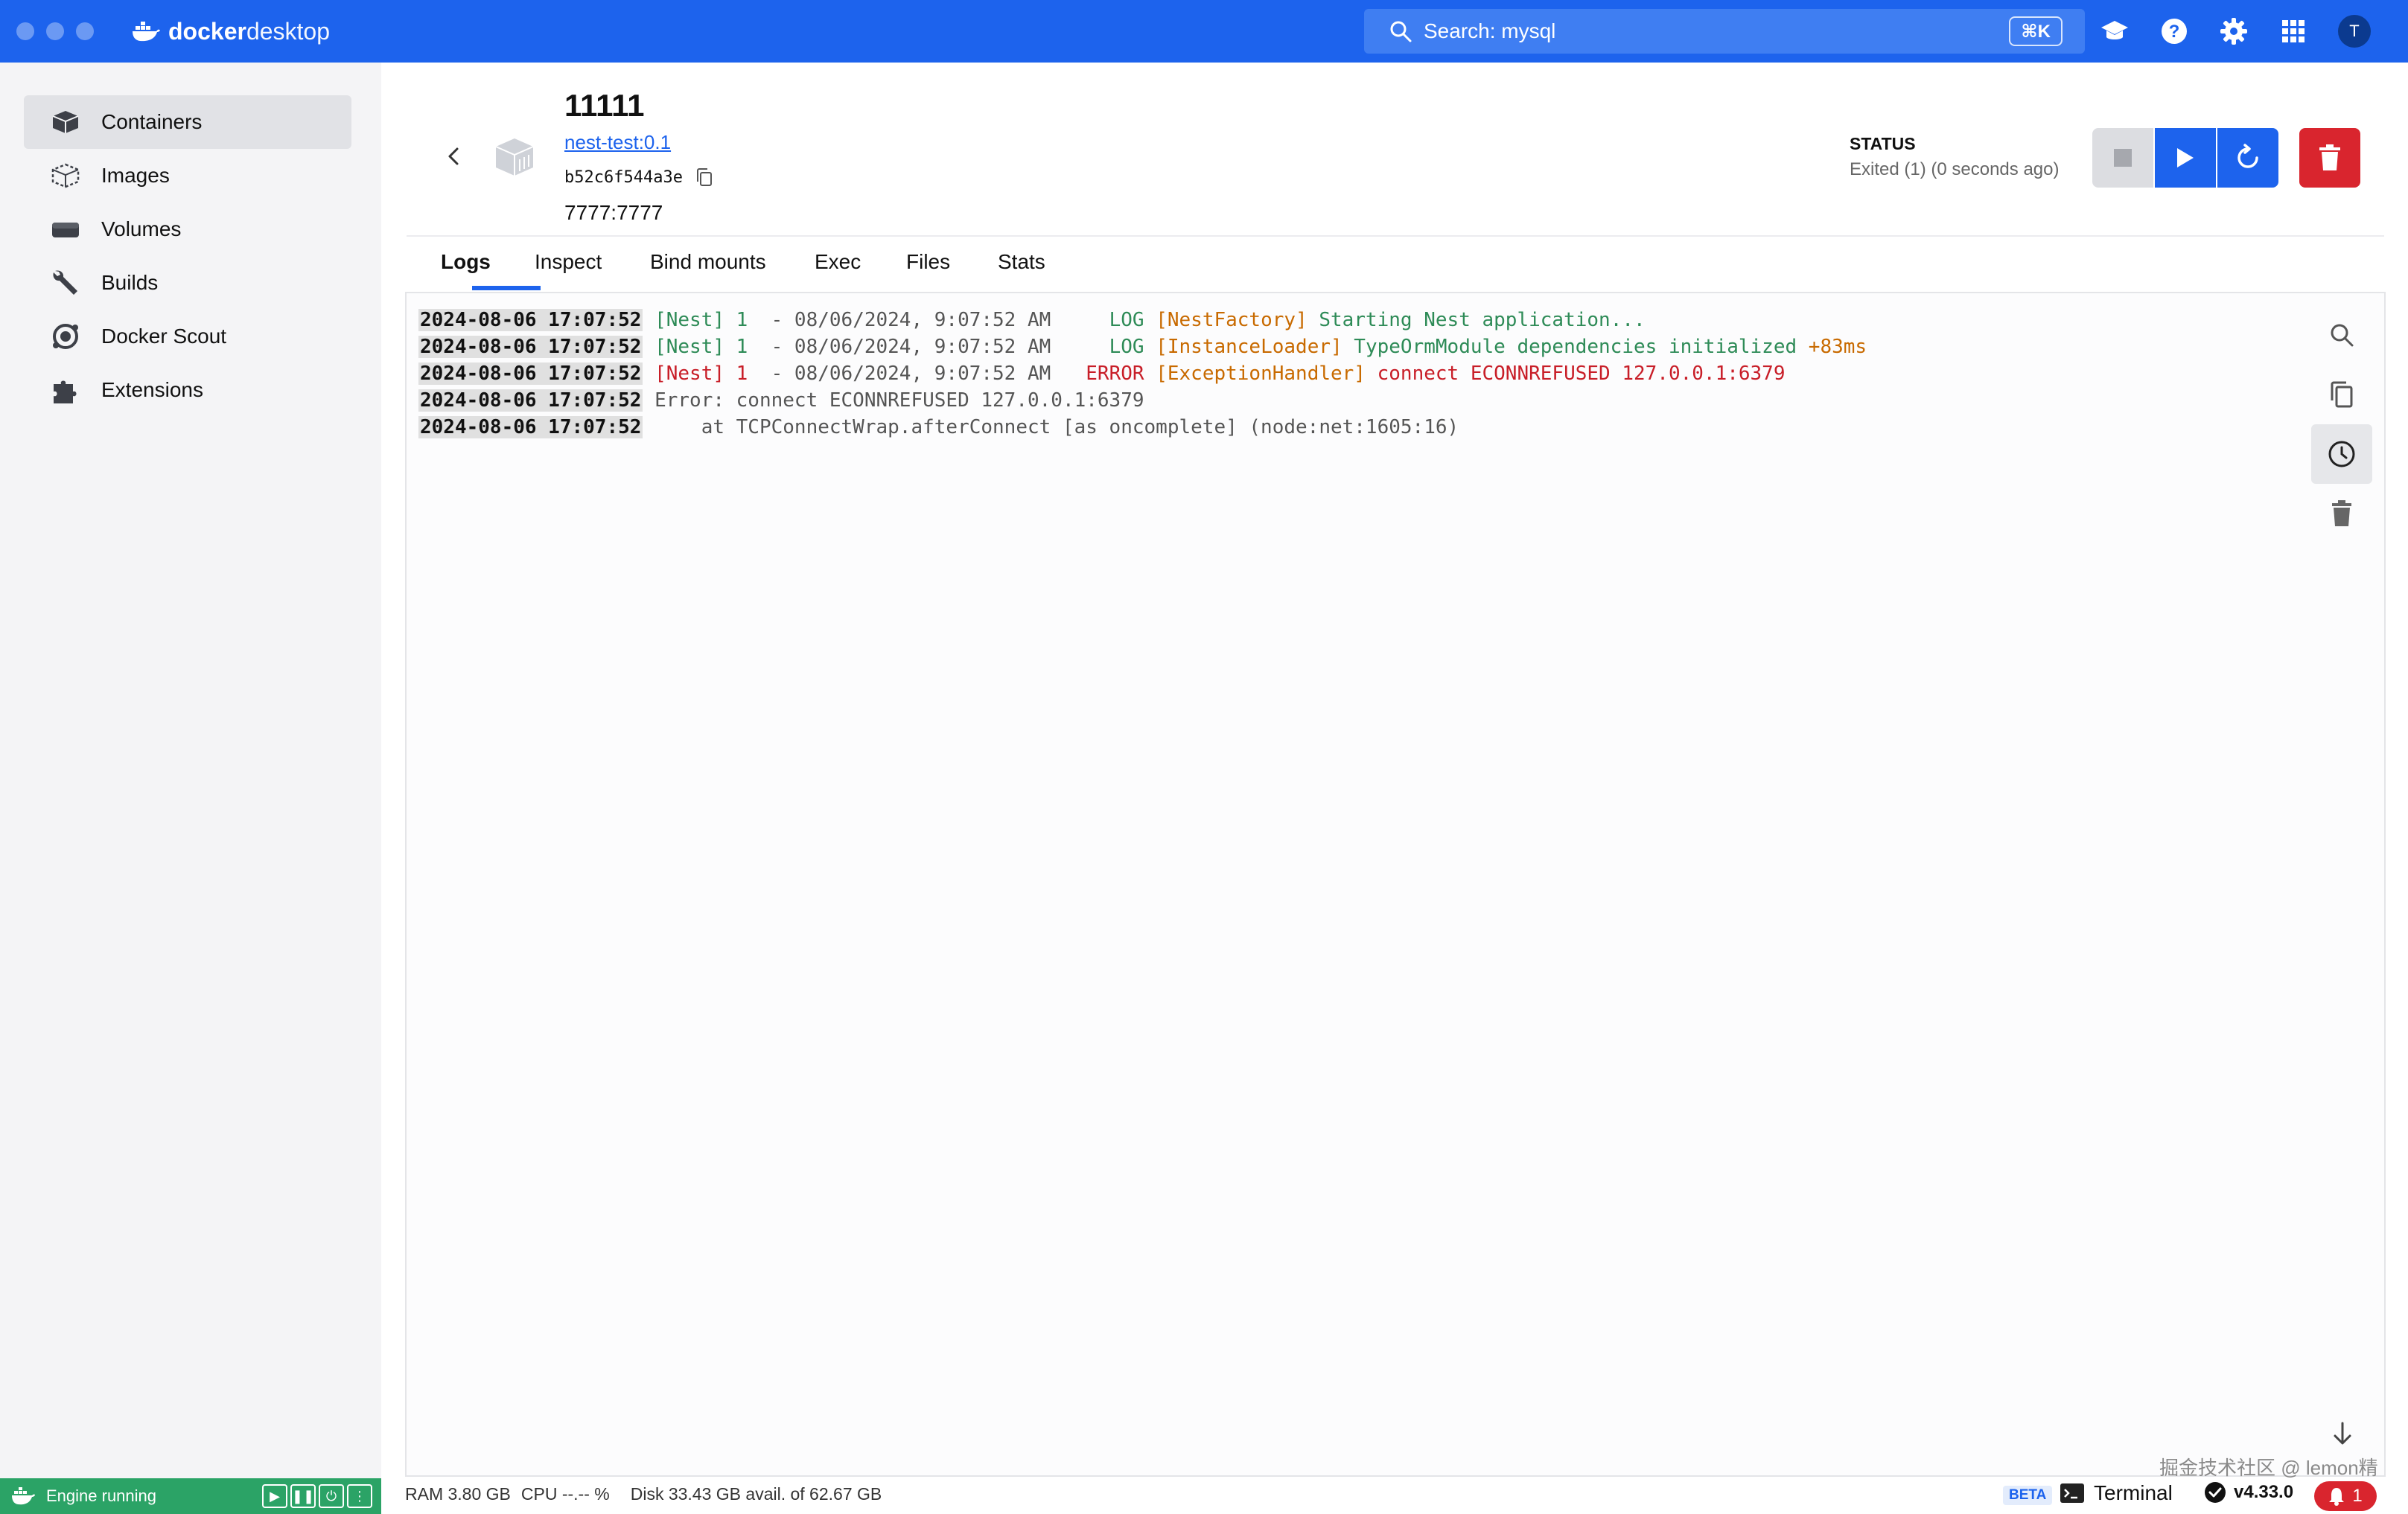  Describe the element at coordinates (359, 1496) in the screenshot. I see `engine-more-button: ⋮` at that location.